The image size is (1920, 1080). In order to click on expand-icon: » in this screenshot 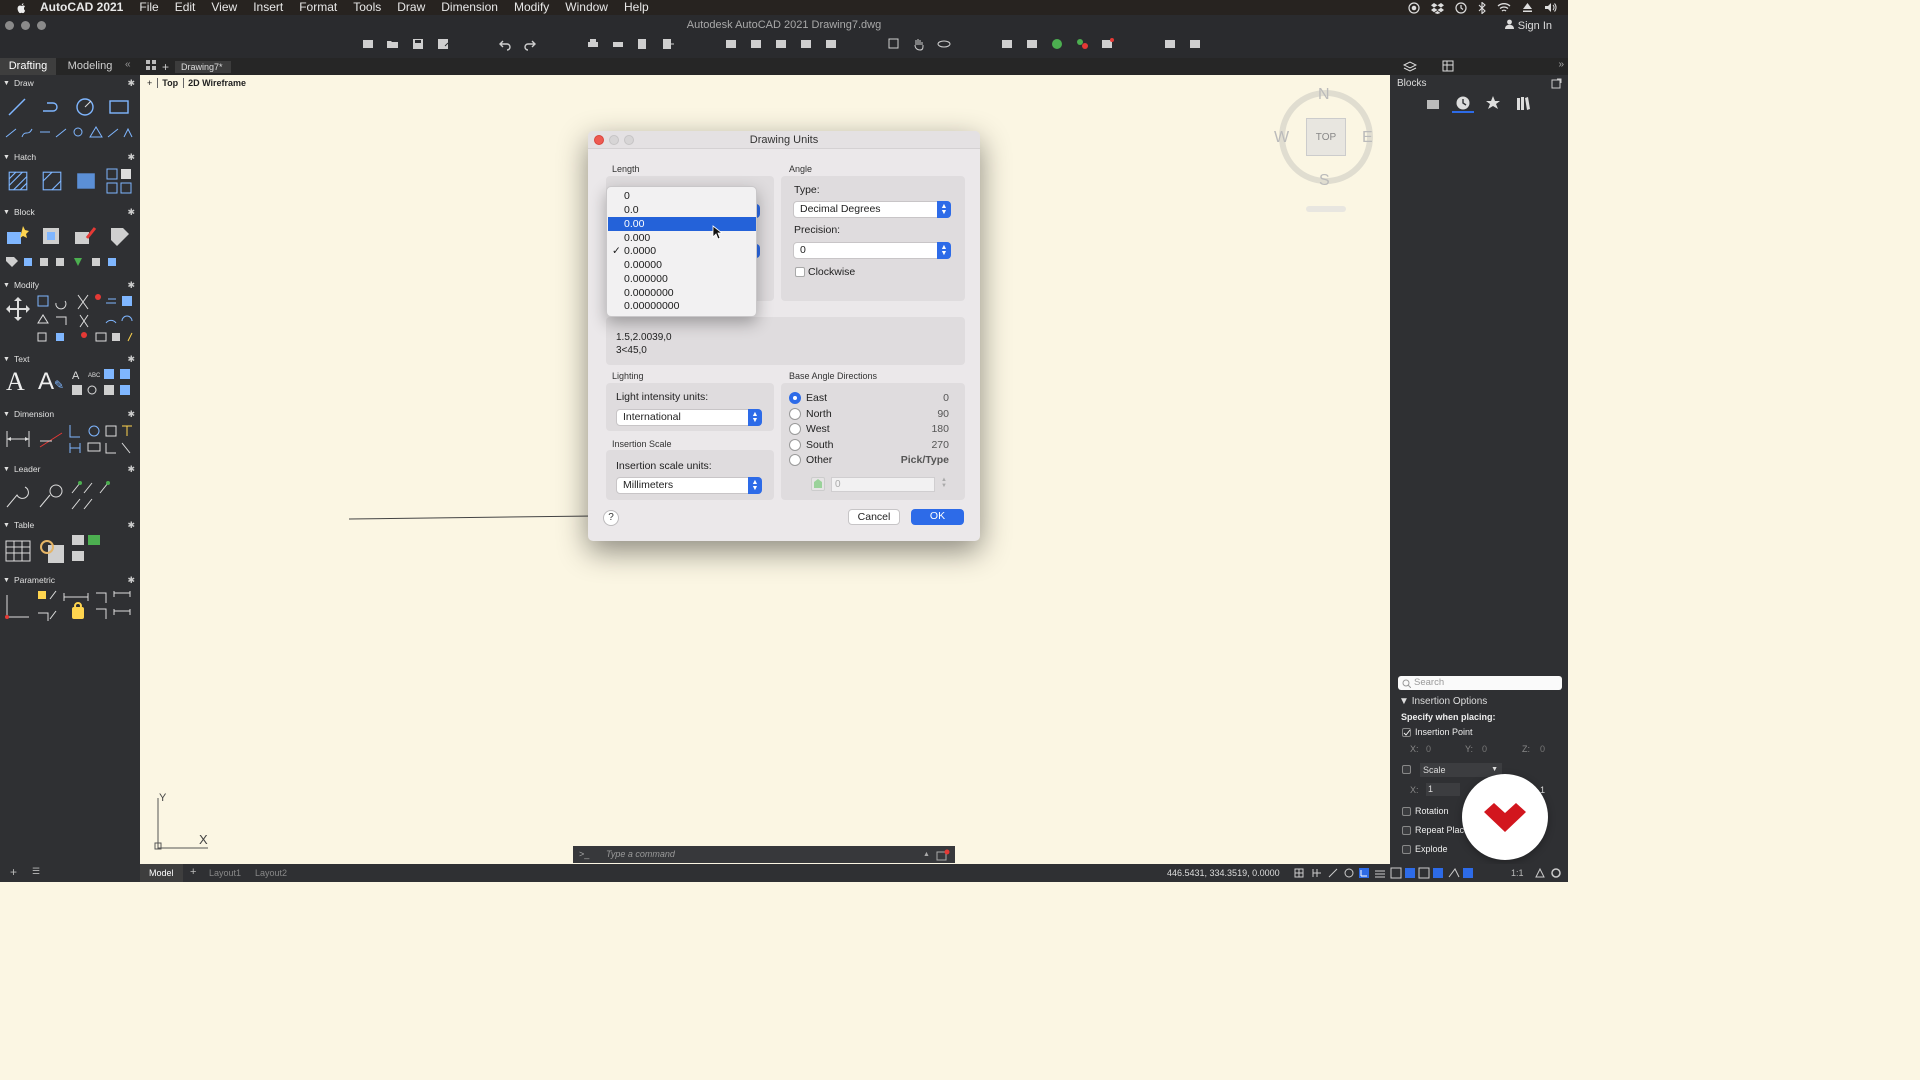, I will do `click(1561, 64)`.